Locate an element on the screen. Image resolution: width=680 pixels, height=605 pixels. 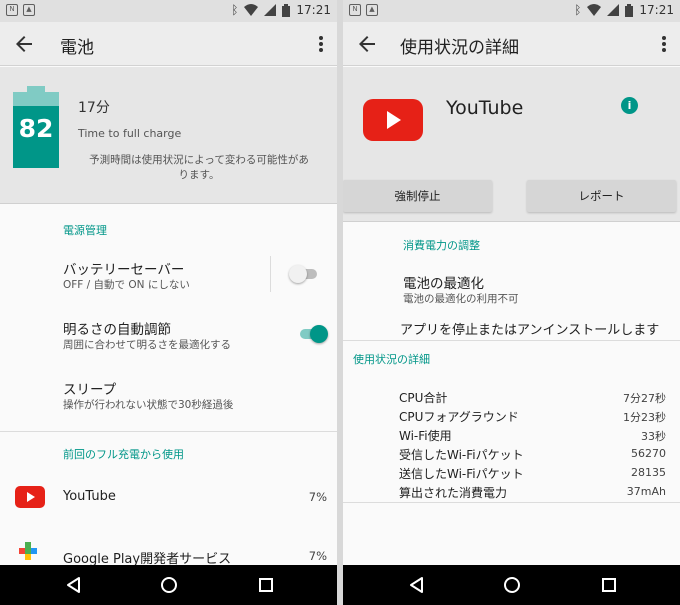
stat-label: 算出された消費電力 is located at coordinates (453, 493).